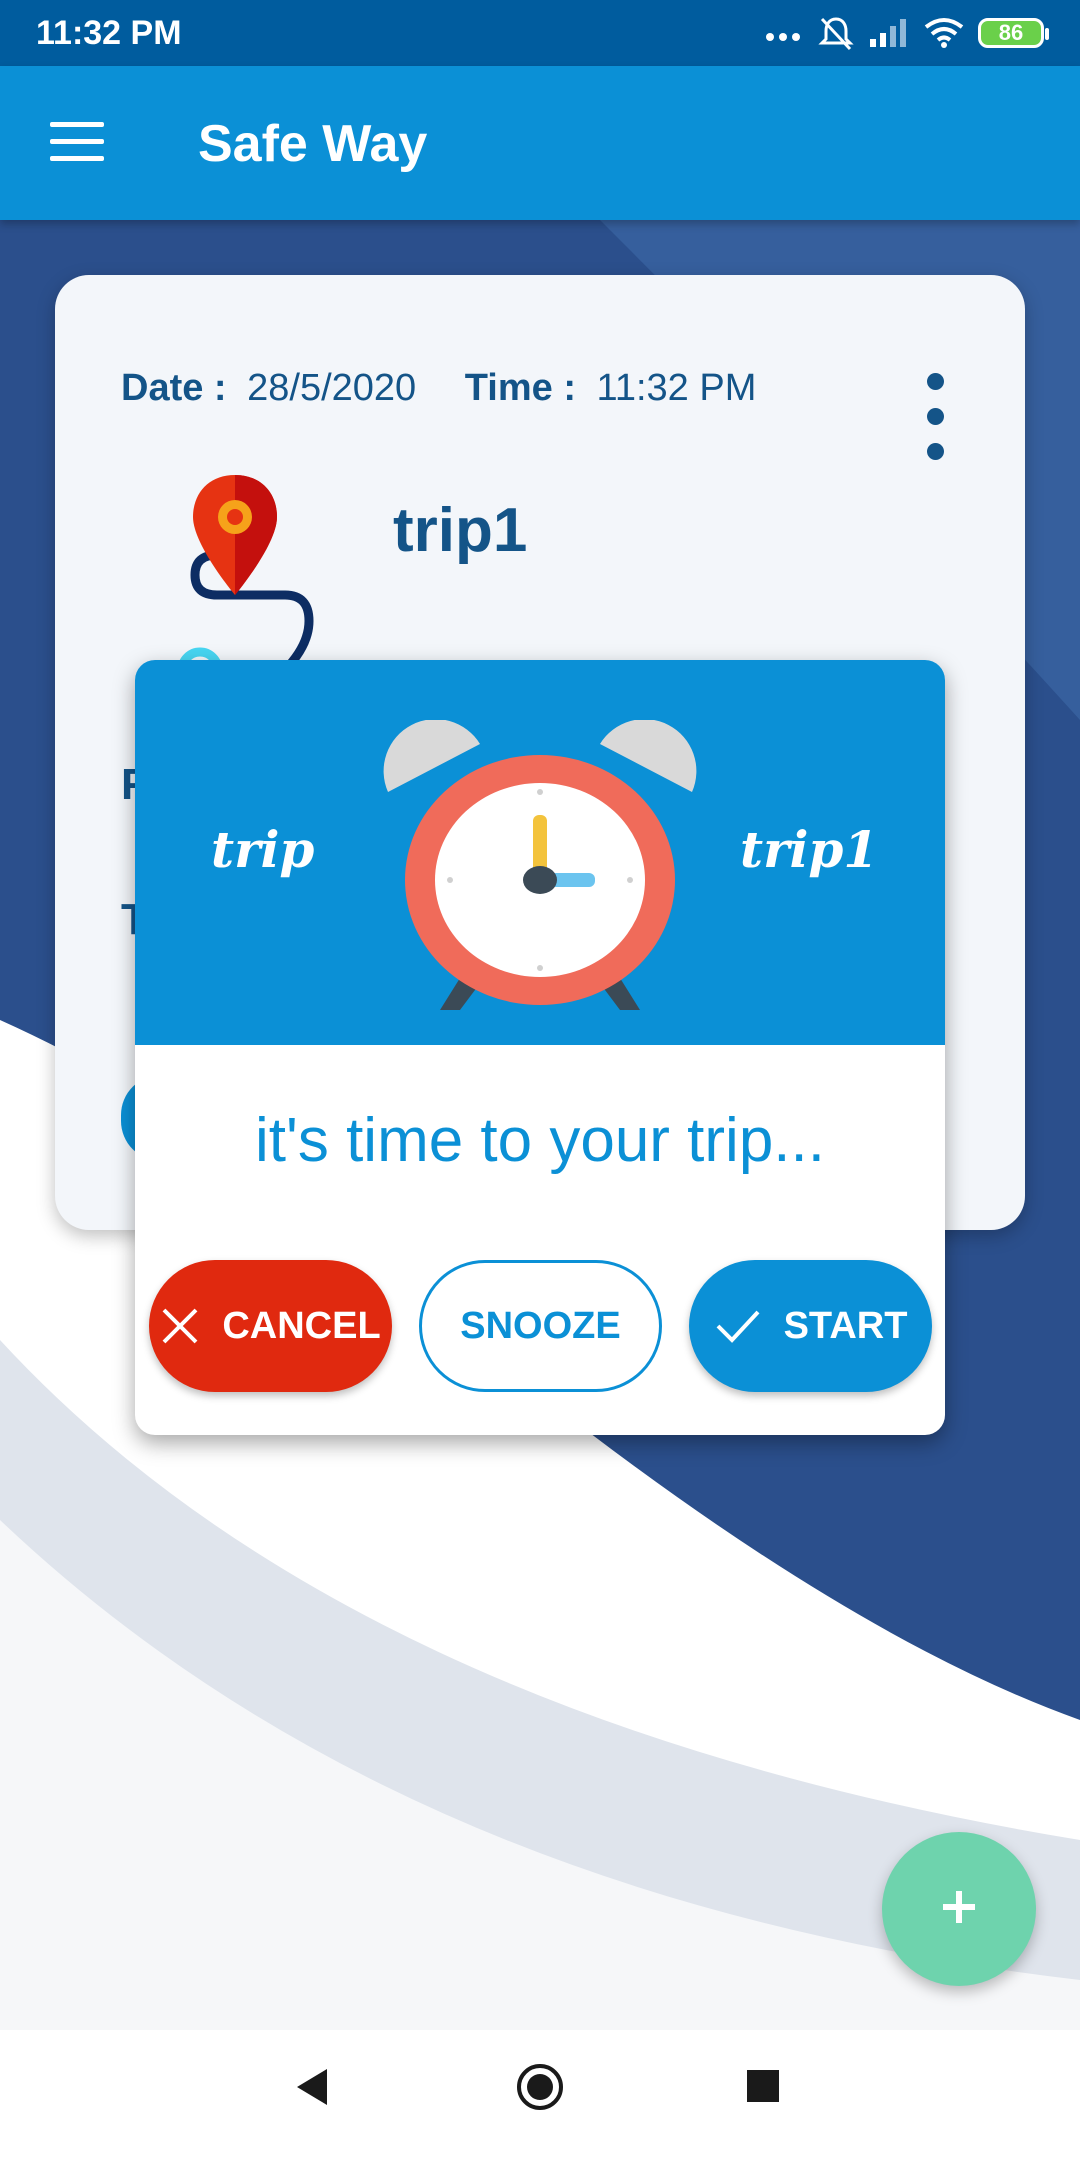  I want to click on plus-icon, so click(959, 1909).